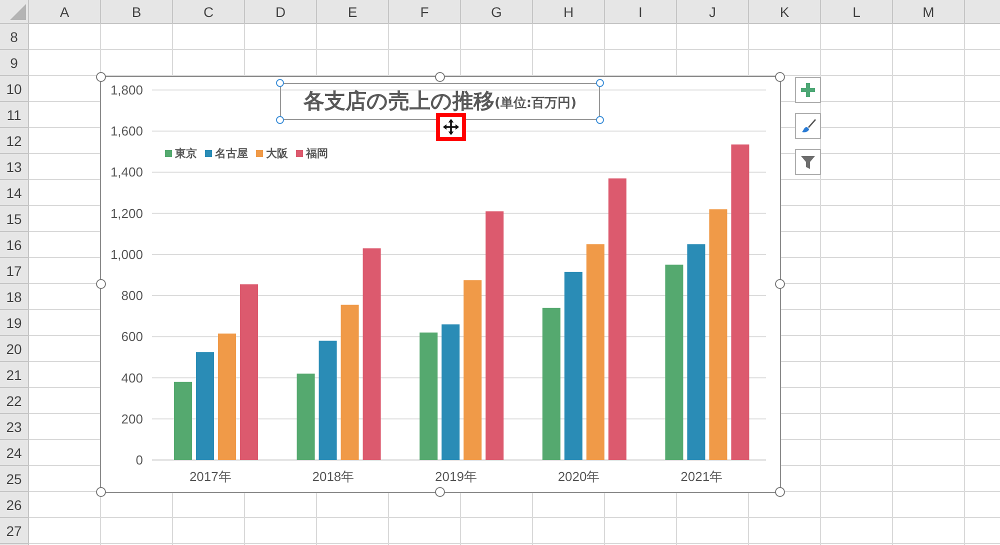 The height and width of the screenshot is (545, 1000). Describe the element at coordinates (231, 153) in the screenshot. I see `legend-label: 名古屋` at that location.